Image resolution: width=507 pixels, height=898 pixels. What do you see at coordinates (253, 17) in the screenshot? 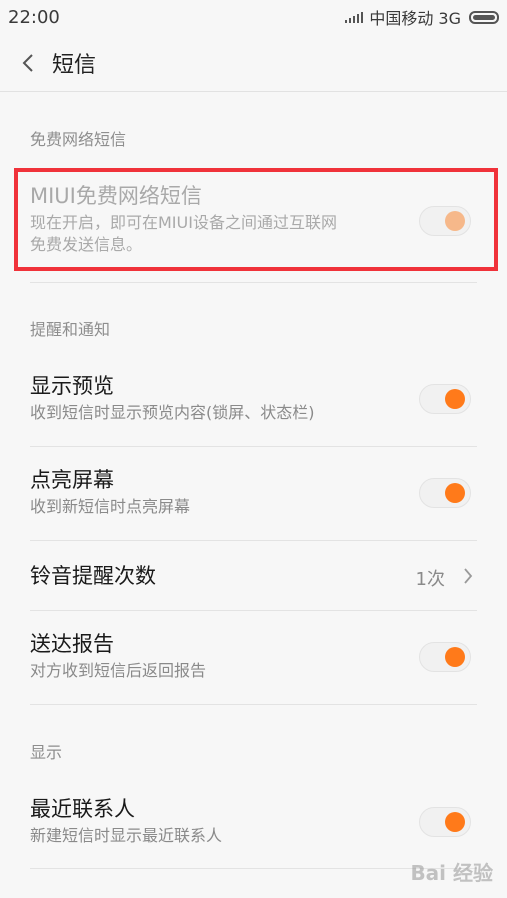
I see `status-bar: 22:00 中国移动 3G` at bounding box center [253, 17].